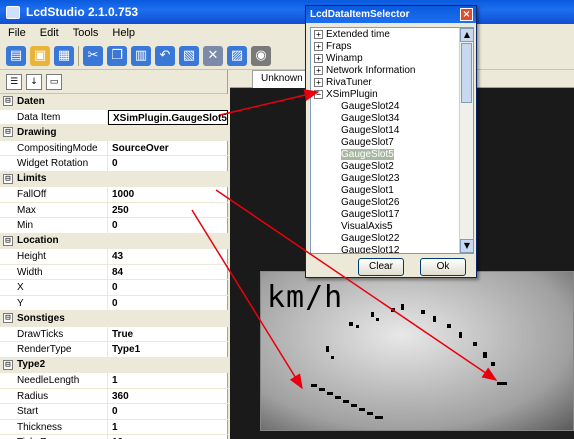  I want to click on tree-leaf: GaugeSlot24, so click(392, 106).